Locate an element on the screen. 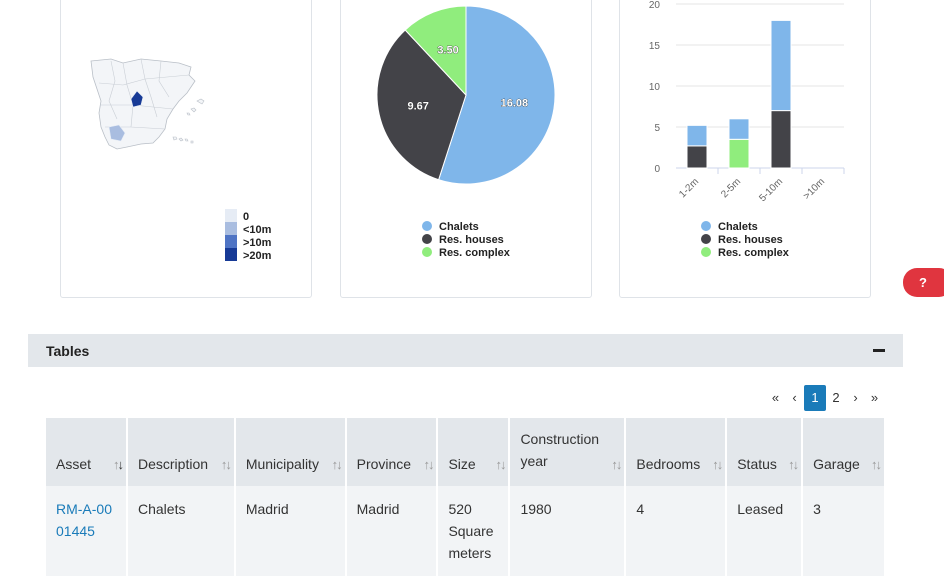 Image resolution: width=944 pixels, height=578 pixels. cell-status: Leased is located at coordinates (764, 531).